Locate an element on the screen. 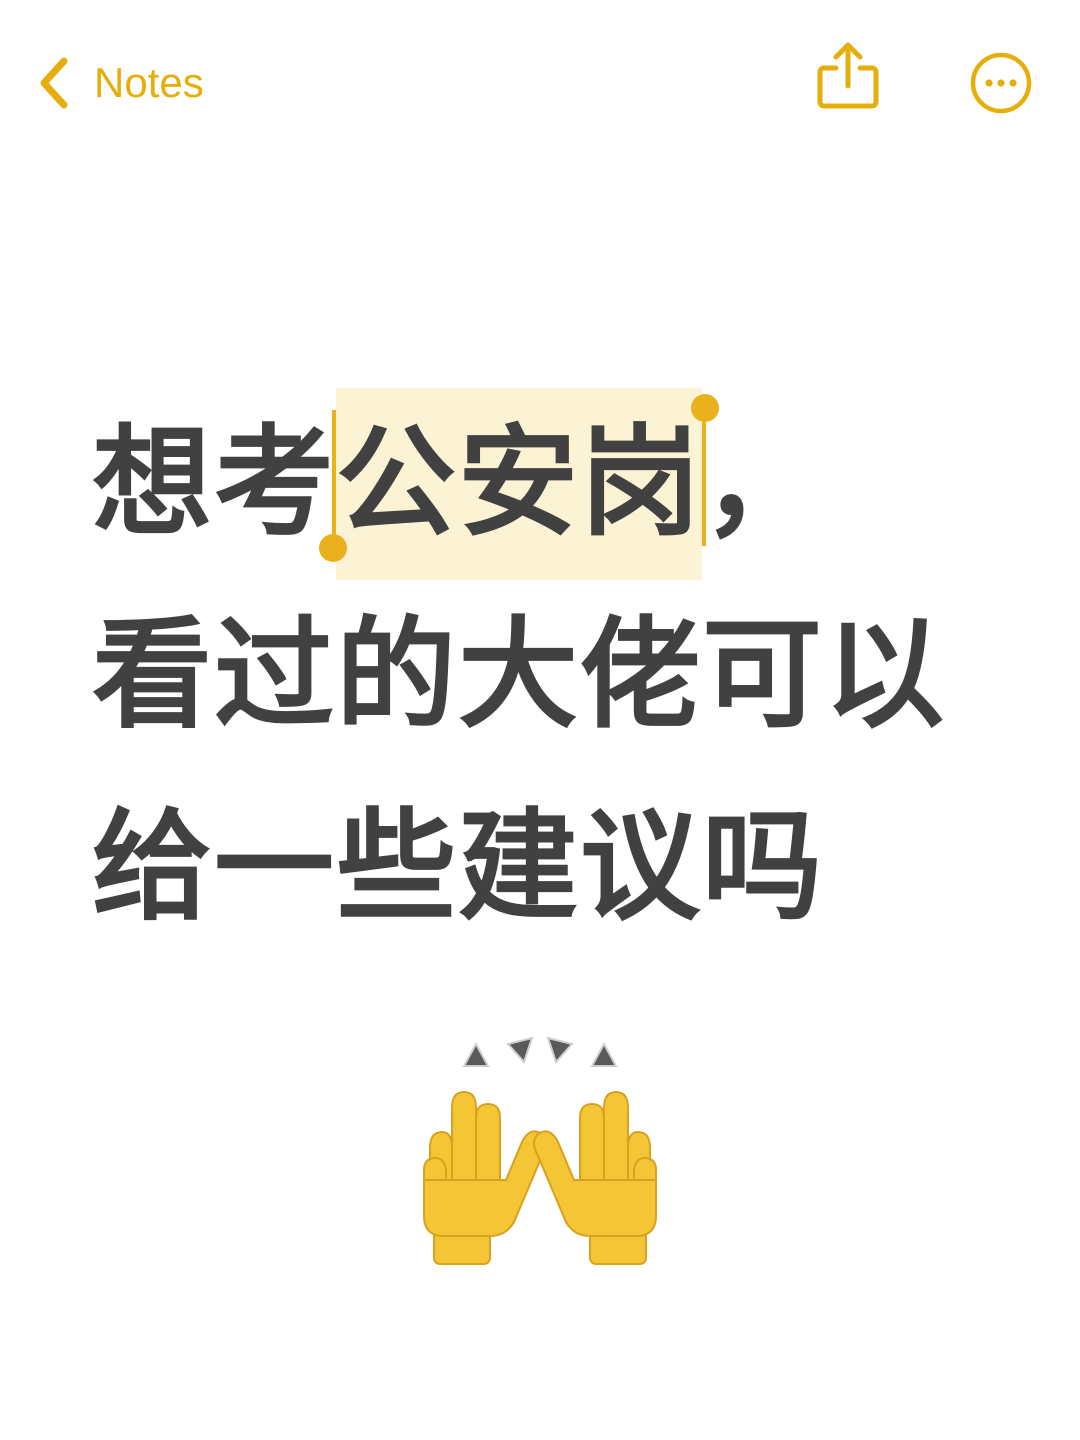 This screenshot has height=1440, width=1080. note-line-1: 想考公安岗， is located at coordinates (572, 484).